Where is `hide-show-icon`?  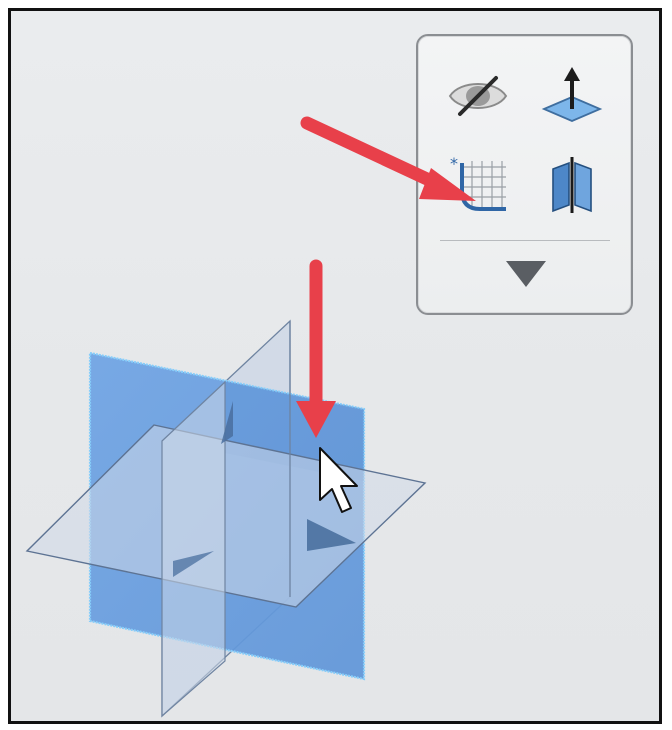
hide-show-icon is located at coordinates (478, 96).